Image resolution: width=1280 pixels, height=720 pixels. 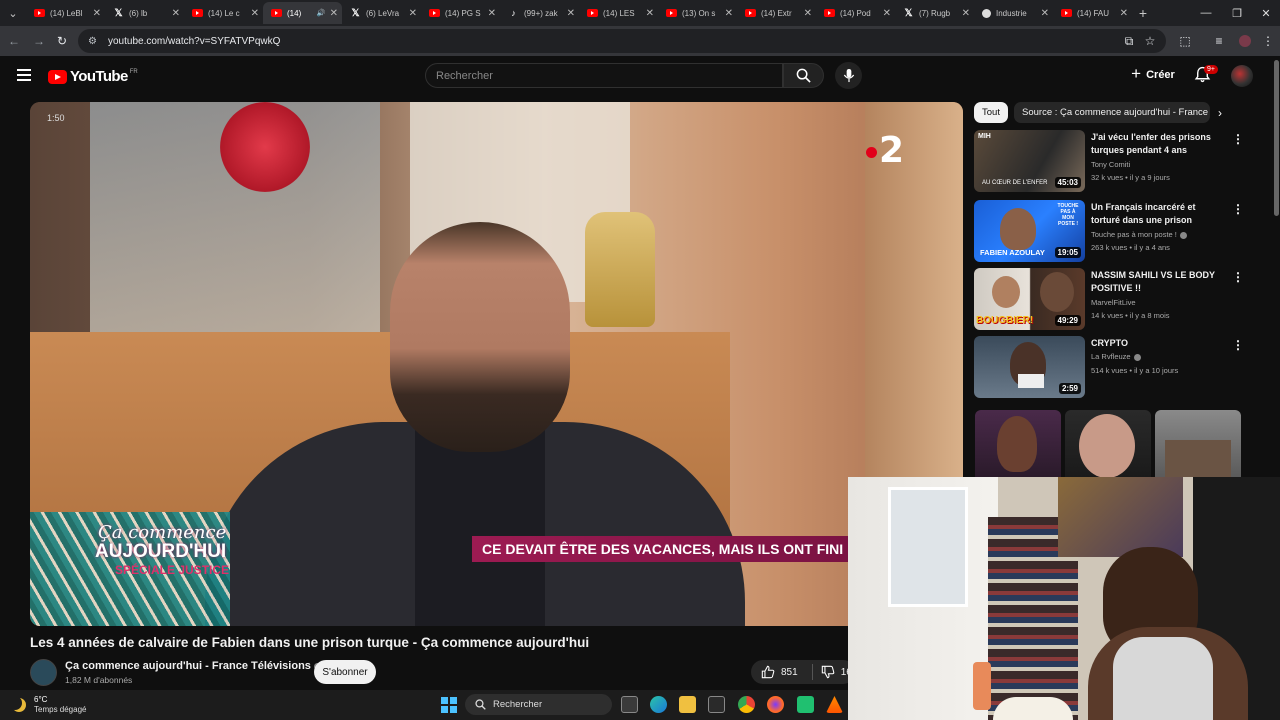 I want to click on browser-tab-label: (13) On s, so click(x=699, y=13).